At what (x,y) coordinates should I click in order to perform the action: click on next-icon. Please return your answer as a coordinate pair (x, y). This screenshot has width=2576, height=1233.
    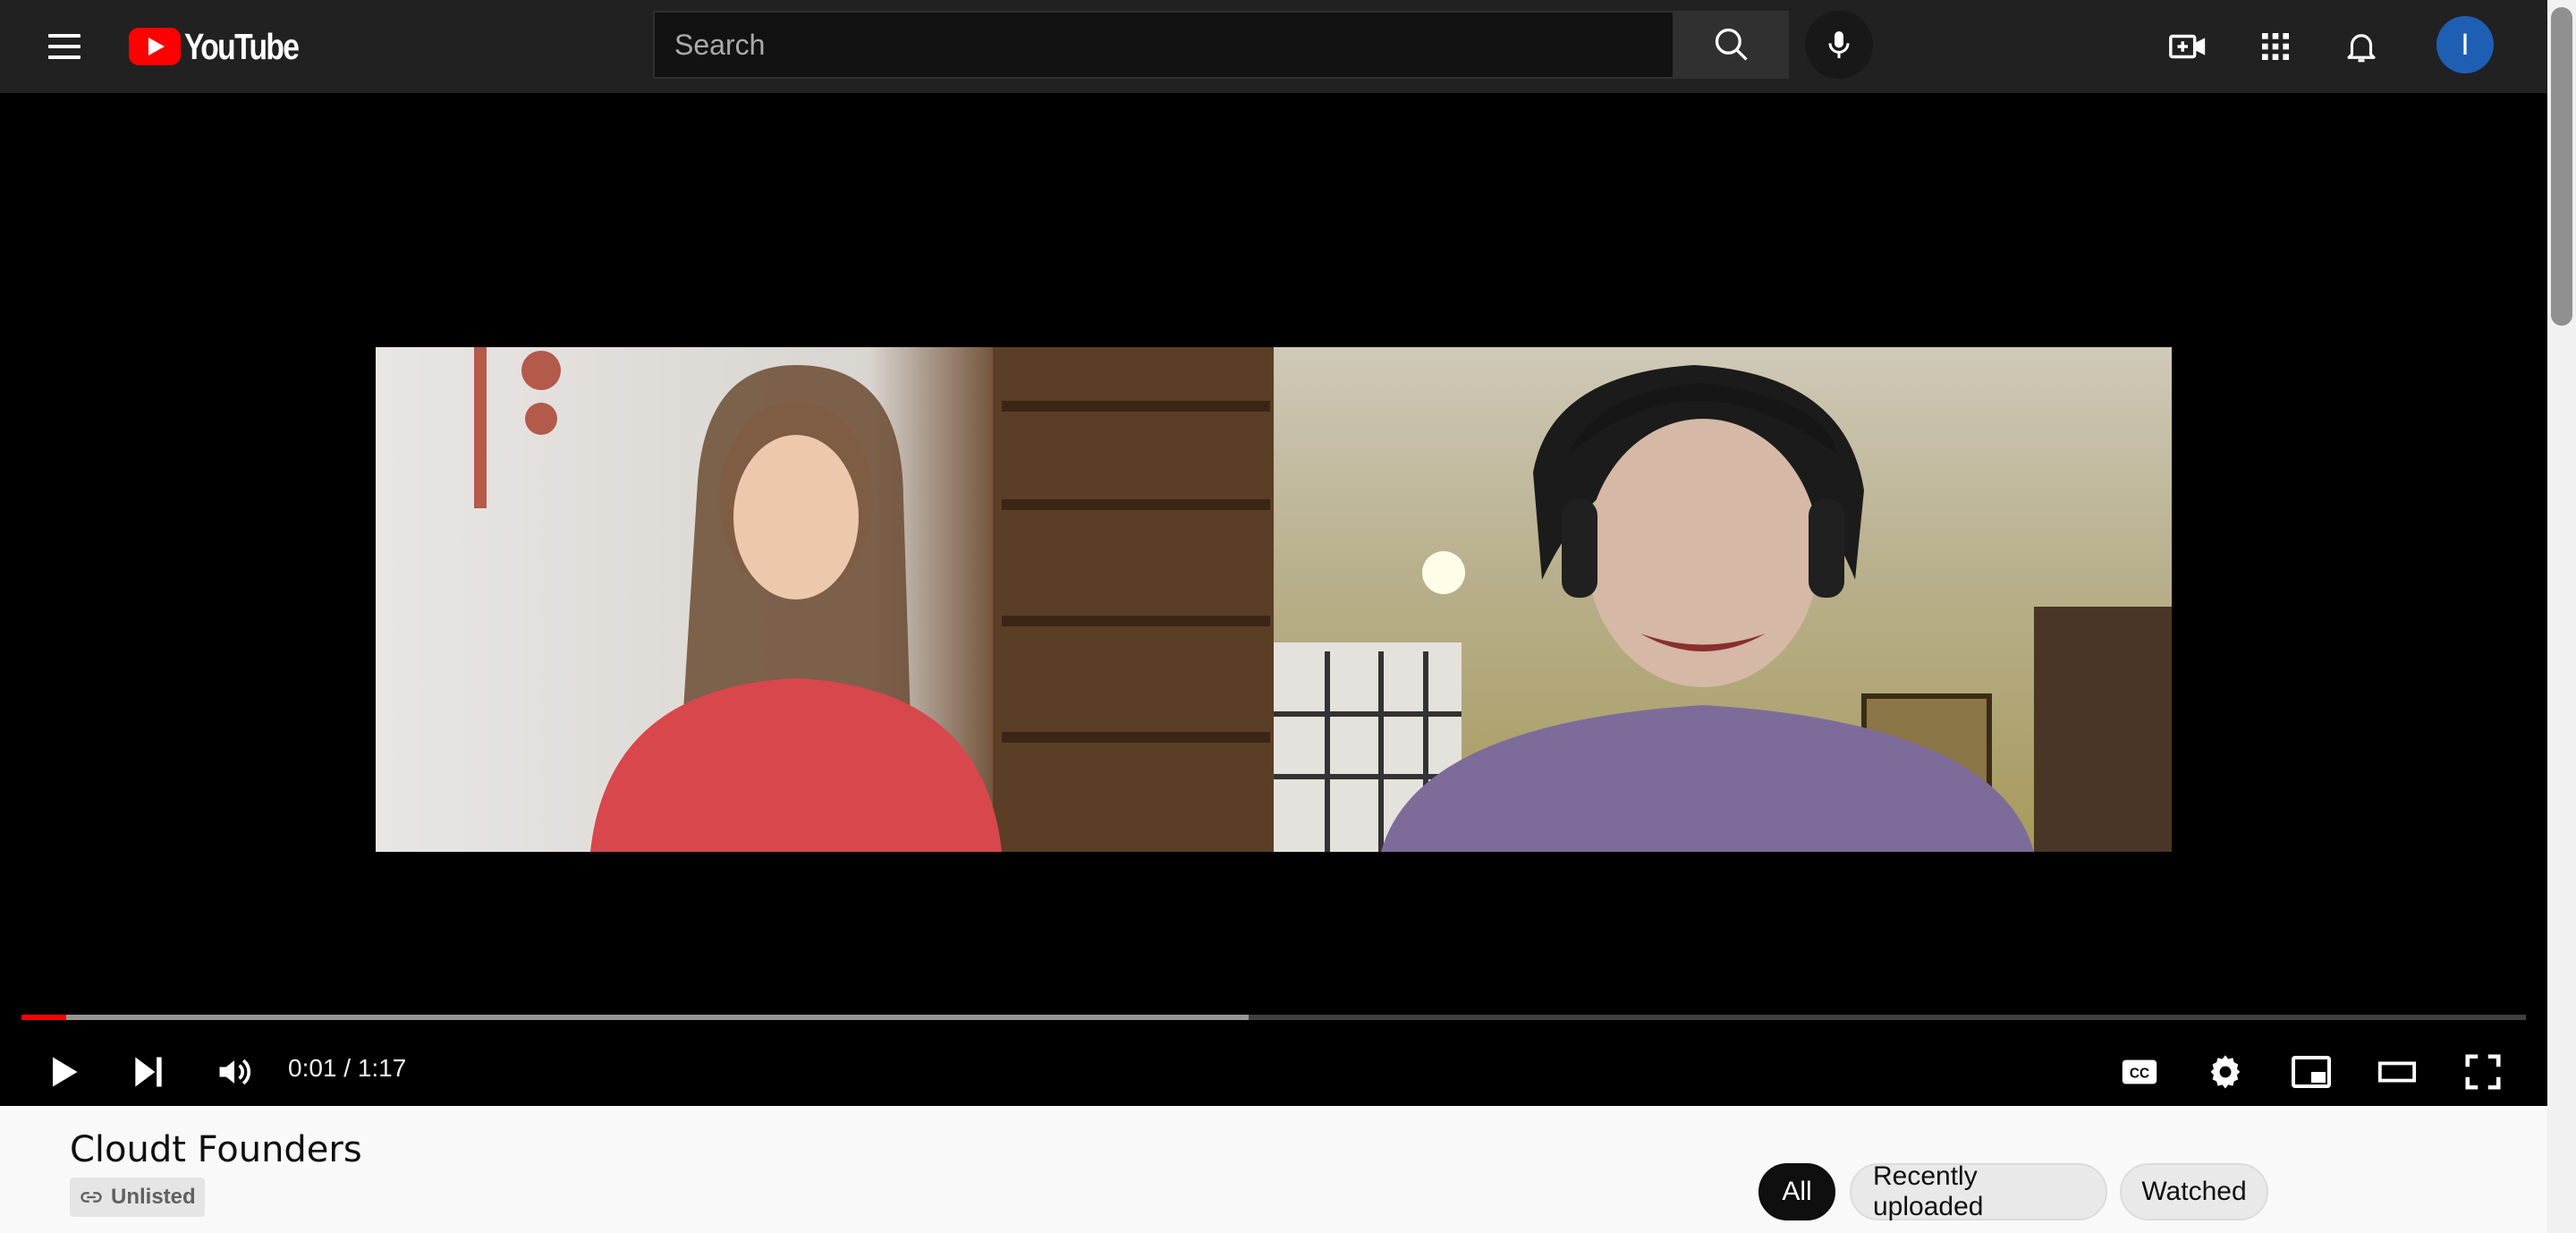
    Looking at the image, I should click on (148, 1072).